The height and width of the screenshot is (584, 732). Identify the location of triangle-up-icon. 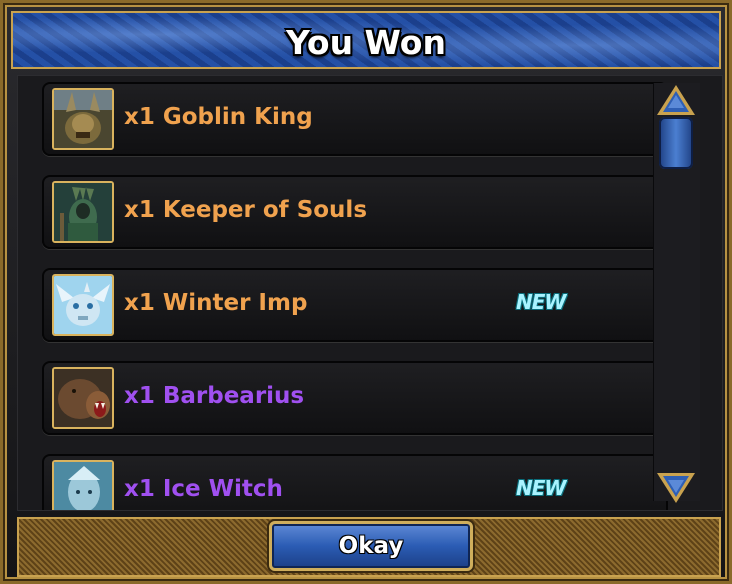
(676, 100).